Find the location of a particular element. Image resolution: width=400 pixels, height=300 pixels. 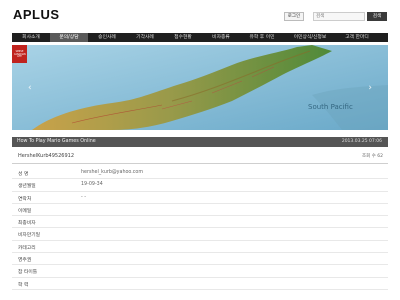

chevron-right-icon: › is located at coordinates (370, 88).